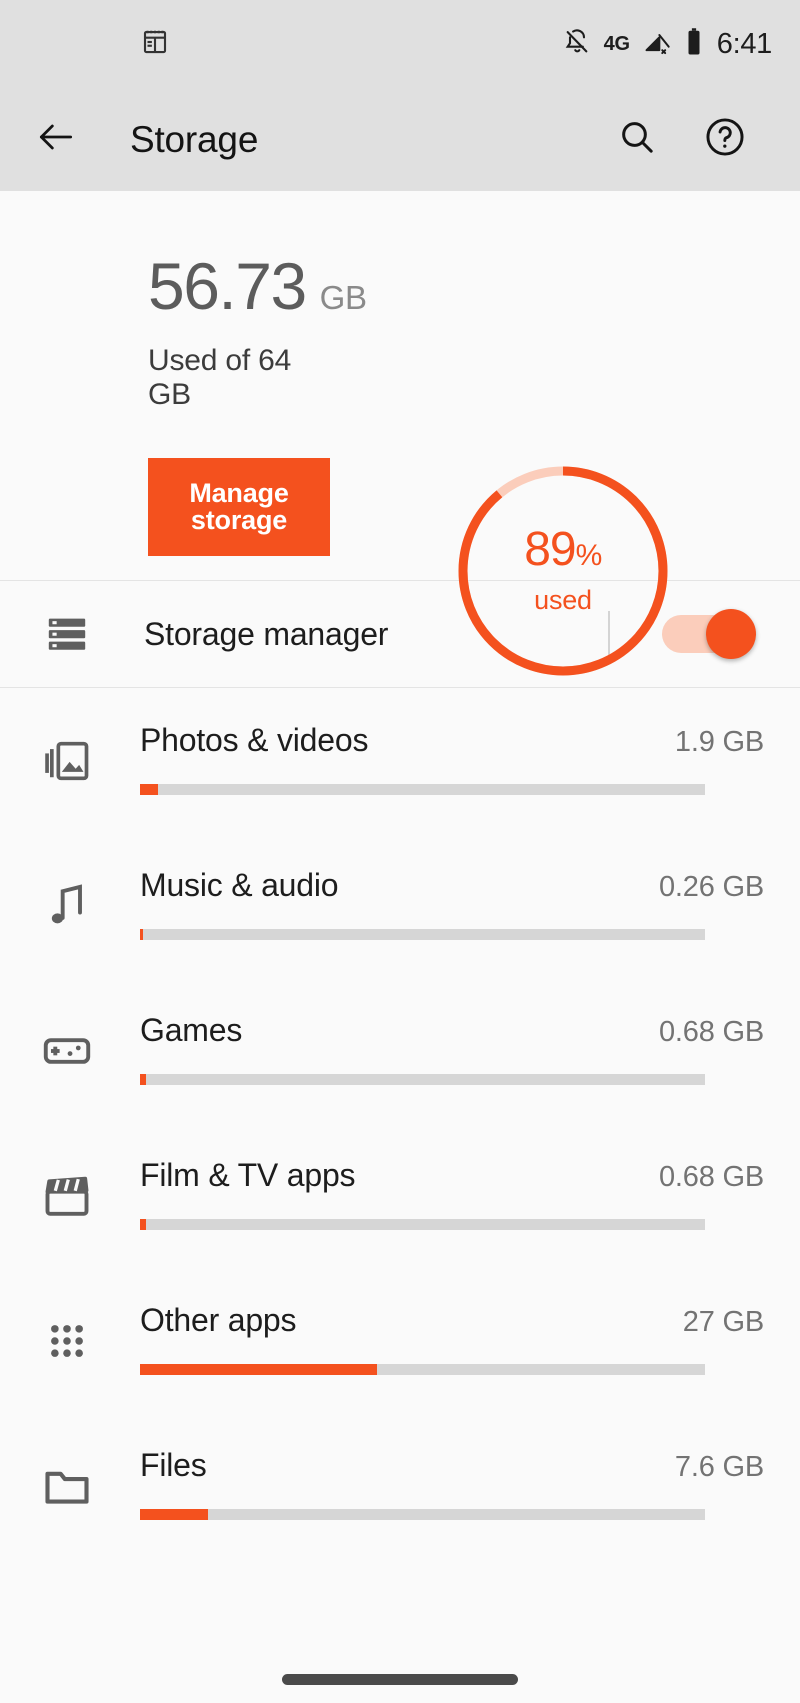  What do you see at coordinates (400, 1679) in the screenshot?
I see `gesture-nav-pill` at bounding box center [400, 1679].